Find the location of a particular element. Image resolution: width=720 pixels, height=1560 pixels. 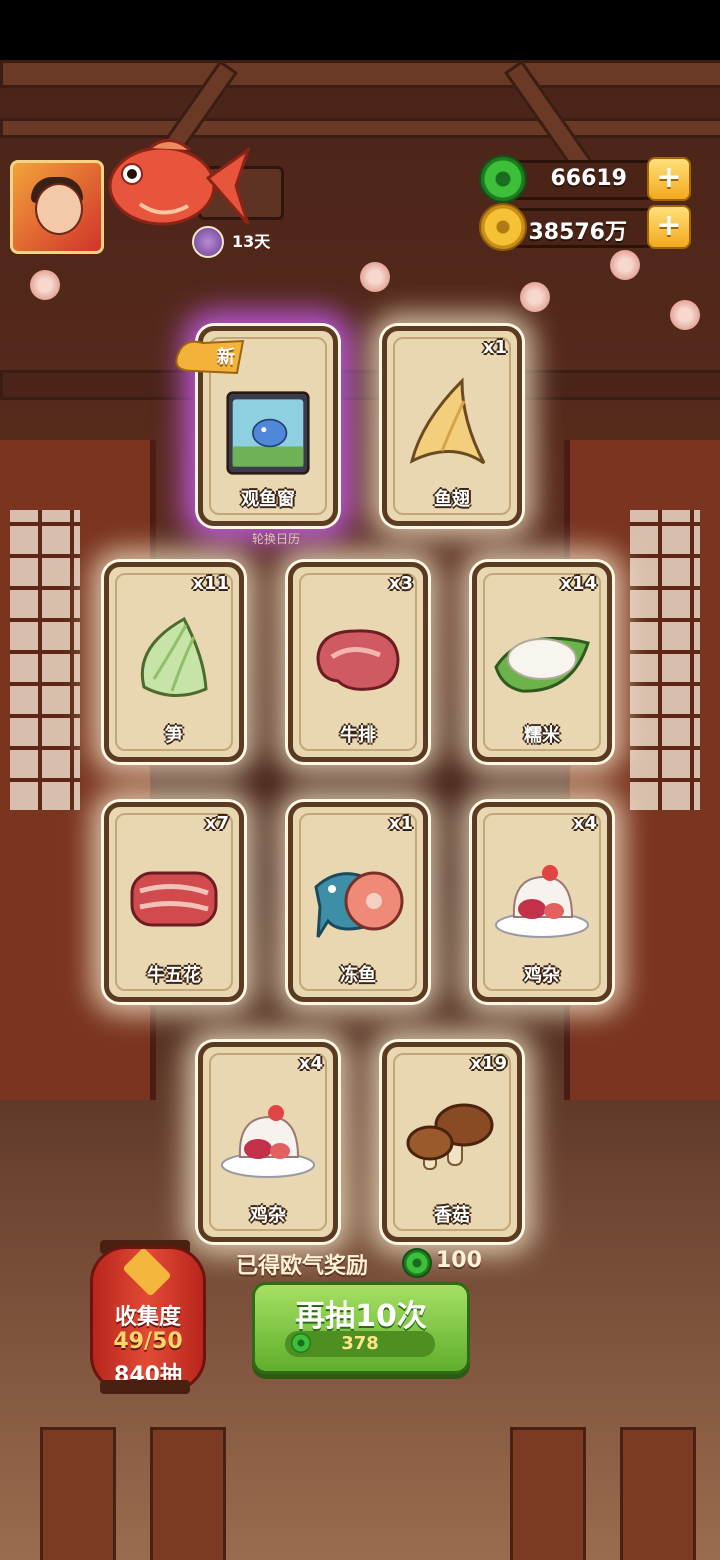

reward-card: x3 牛排 is located at coordinates (358, 662).